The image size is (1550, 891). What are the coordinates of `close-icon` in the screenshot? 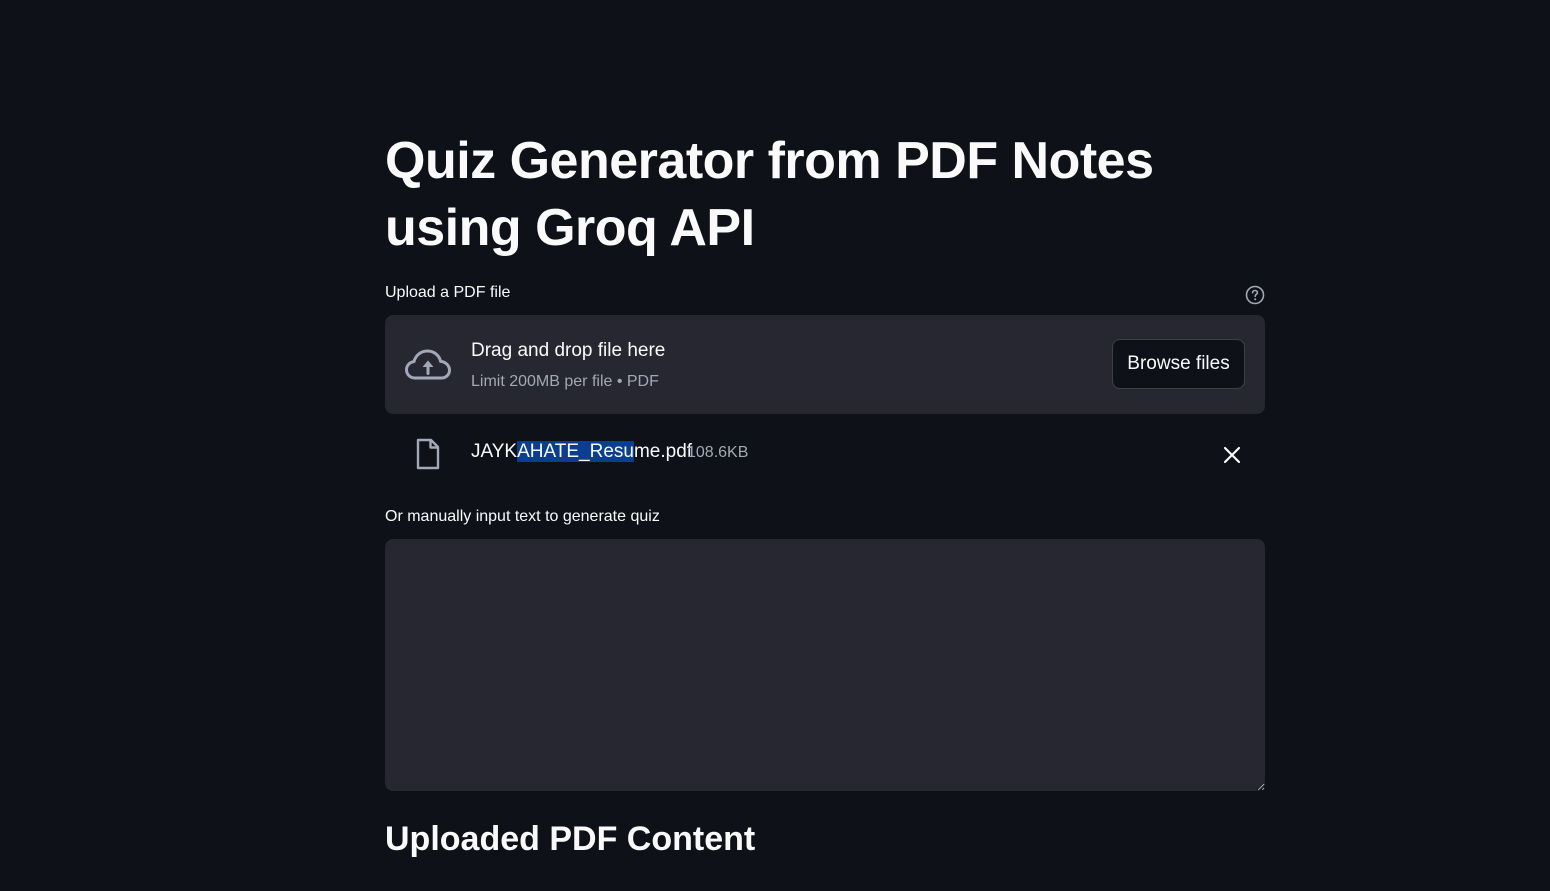 It's located at (1232, 455).